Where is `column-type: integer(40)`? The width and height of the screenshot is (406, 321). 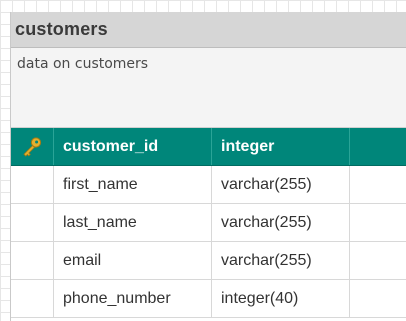
column-type: integer(40) is located at coordinates (280, 298).